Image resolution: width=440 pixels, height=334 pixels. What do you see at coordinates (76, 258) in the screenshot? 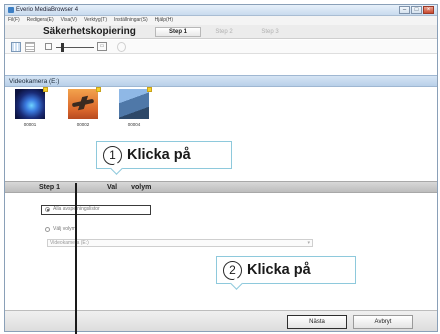
I see `callout-1-leader-line` at bounding box center [76, 258].